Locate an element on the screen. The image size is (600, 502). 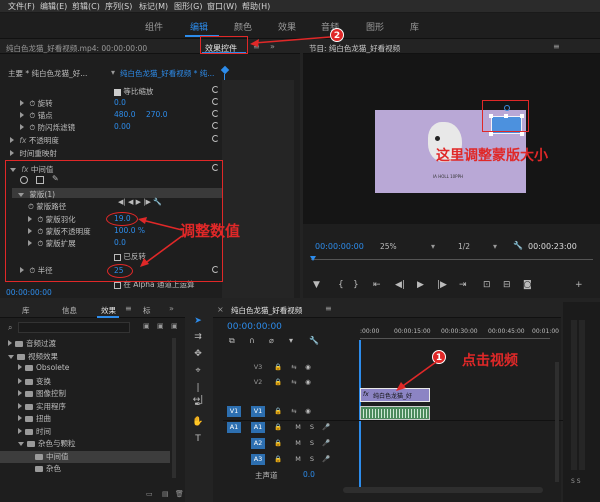
keyframe-area is located at coordinates (258, 189).